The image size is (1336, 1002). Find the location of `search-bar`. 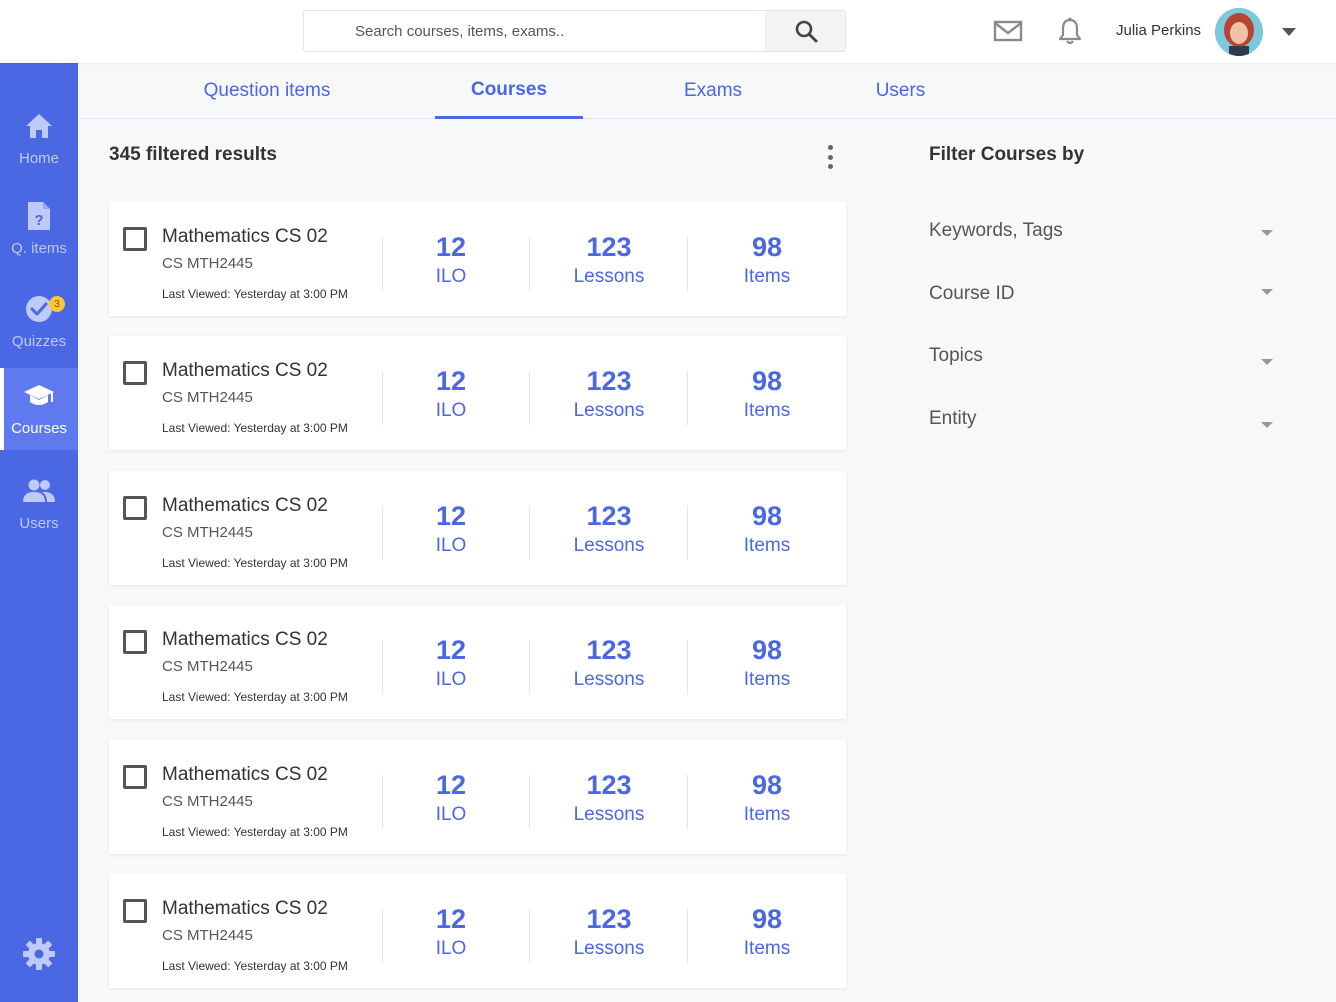

search-bar is located at coordinates (574, 31).